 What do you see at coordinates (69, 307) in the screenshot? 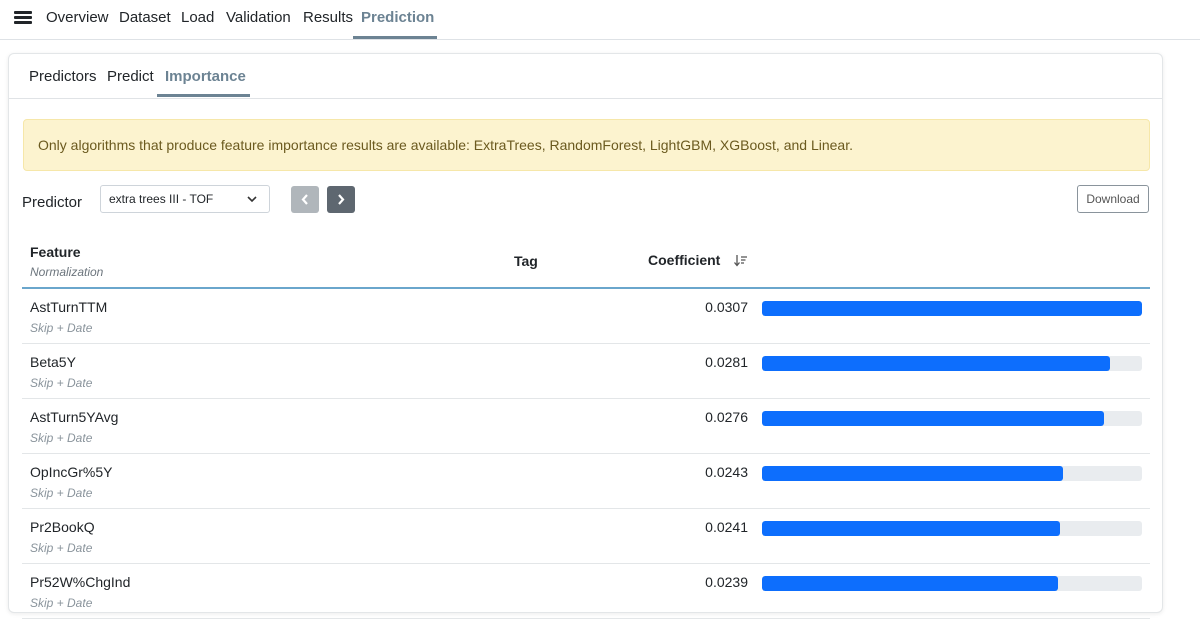
I see `feature-name: AstTurnTTM` at bounding box center [69, 307].